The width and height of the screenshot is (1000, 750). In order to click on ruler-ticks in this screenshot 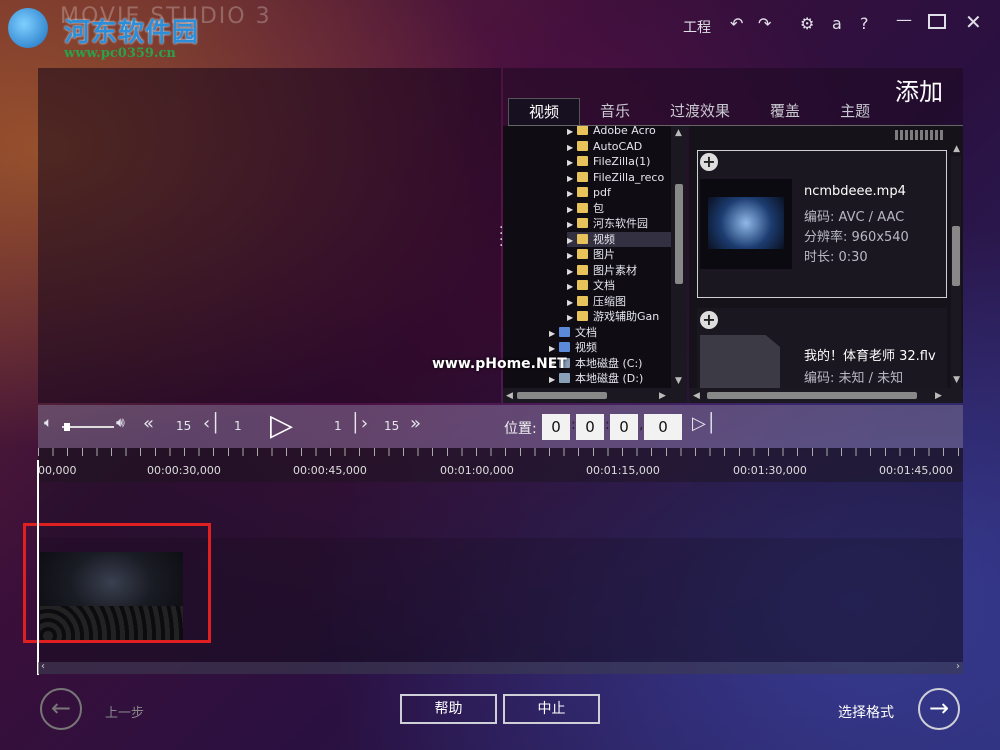, I will do `click(500, 452)`.